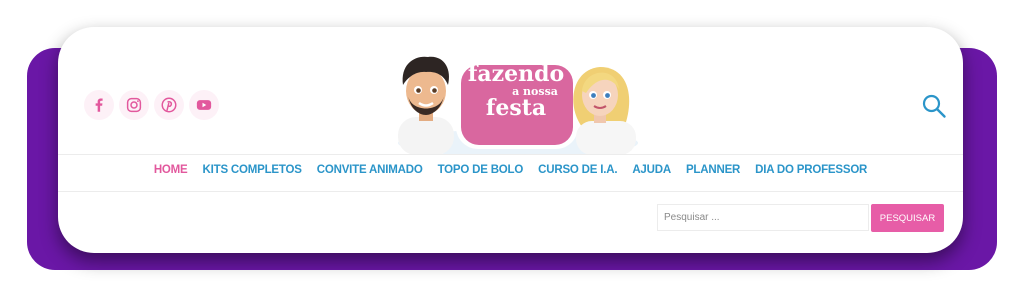 The image size is (1024, 285). What do you see at coordinates (252, 172) in the screenshot?
I see `nav-item-kits-completos: KITS COMPLETOS` at bounding box center [252, 172].